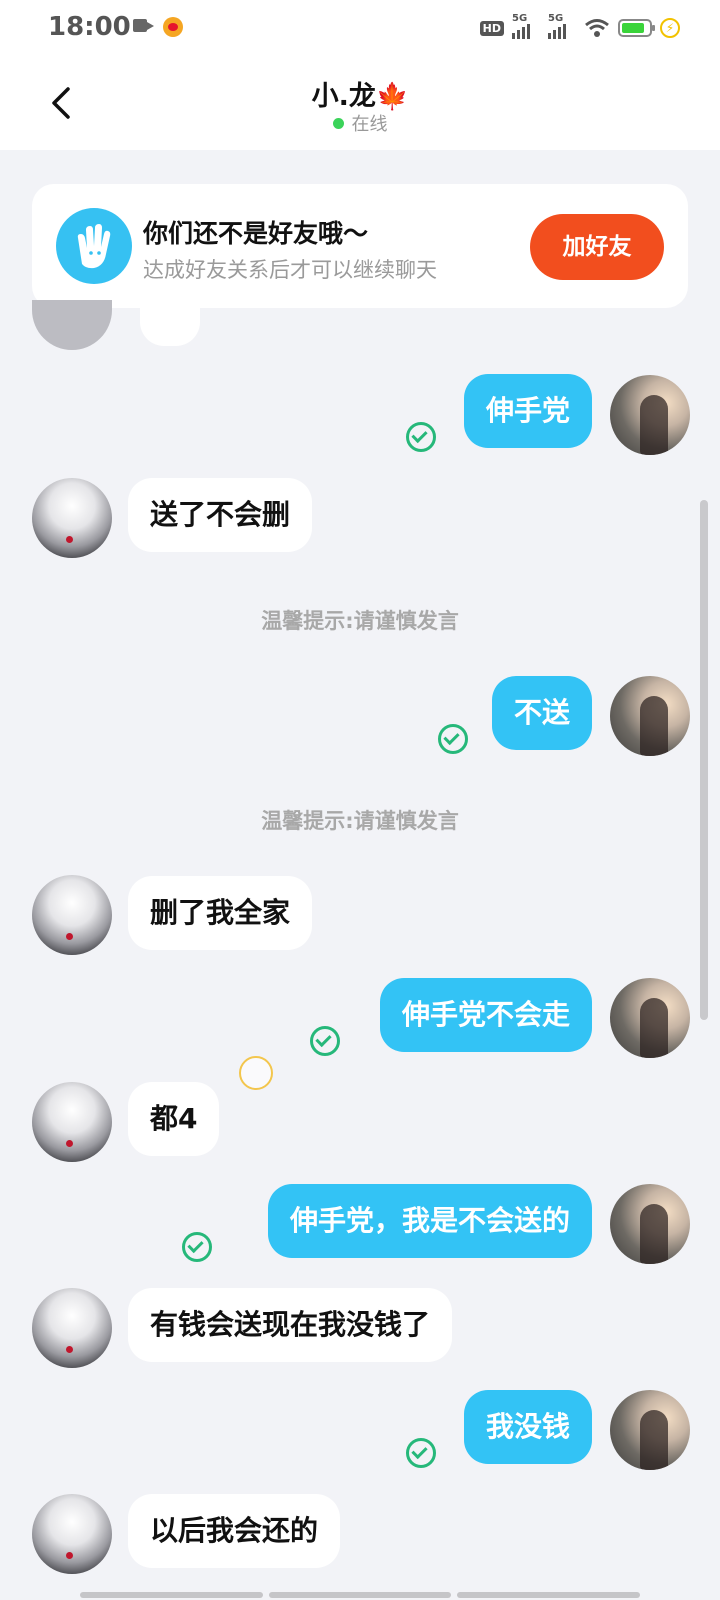 This screenshot has width=720, height=1600. I want to click on bottom-toolbar-edge, so click(360, 1595).